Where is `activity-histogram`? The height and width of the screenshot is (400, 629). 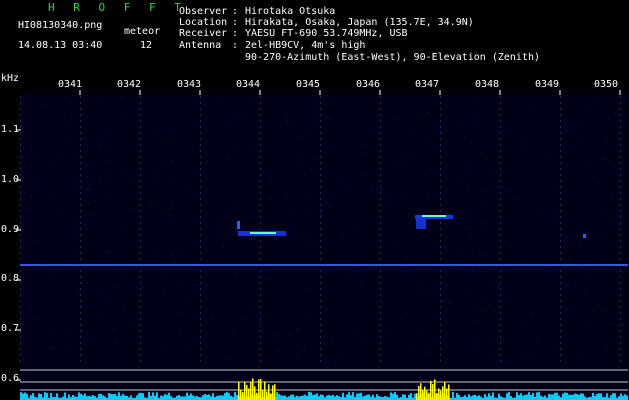 activity-histogram is located at coordinates (324, 396).